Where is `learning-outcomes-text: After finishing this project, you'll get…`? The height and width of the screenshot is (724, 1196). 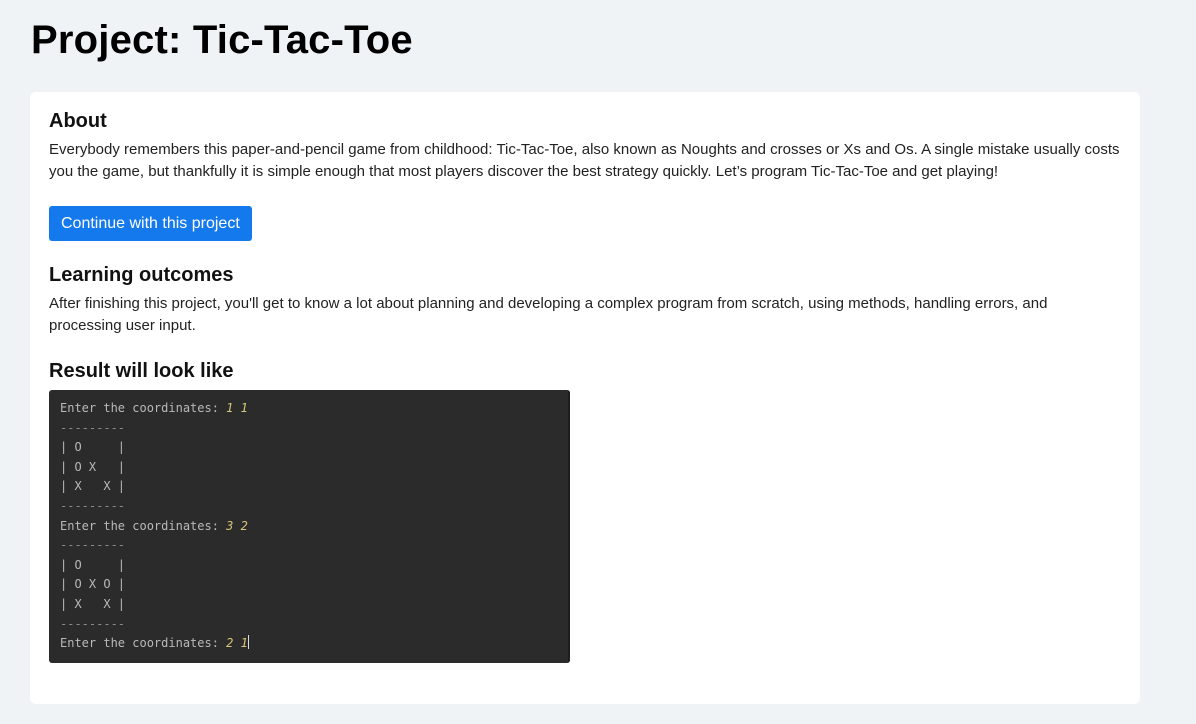
learning-outcomes-text: After finishing this project, you'll get… is located at coordinates (548, 314).